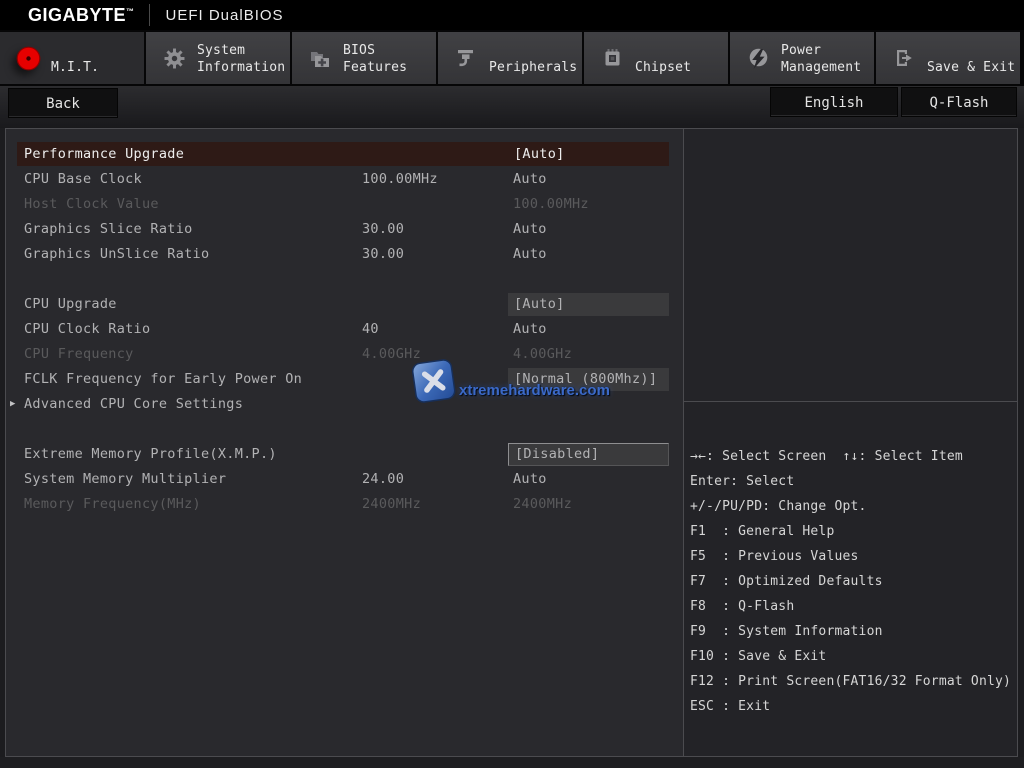 The image size is (1024, 768). I want to click on help-line: F12 : Print Screen(FAT16/32 Format Only), so click(851, 681).